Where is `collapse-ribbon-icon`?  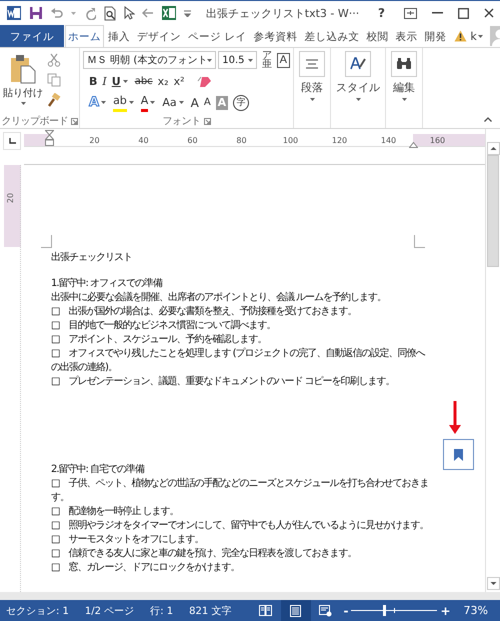 collapse-ribbon-icon is located at coordinates (488, 119).